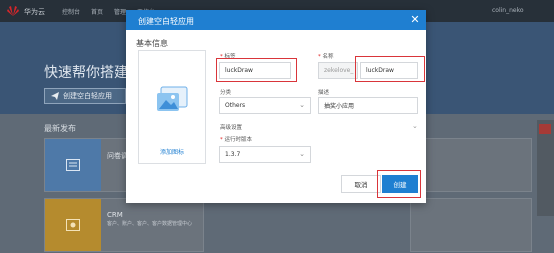  I want to click on close-icon: ✕, so click(415, 20).